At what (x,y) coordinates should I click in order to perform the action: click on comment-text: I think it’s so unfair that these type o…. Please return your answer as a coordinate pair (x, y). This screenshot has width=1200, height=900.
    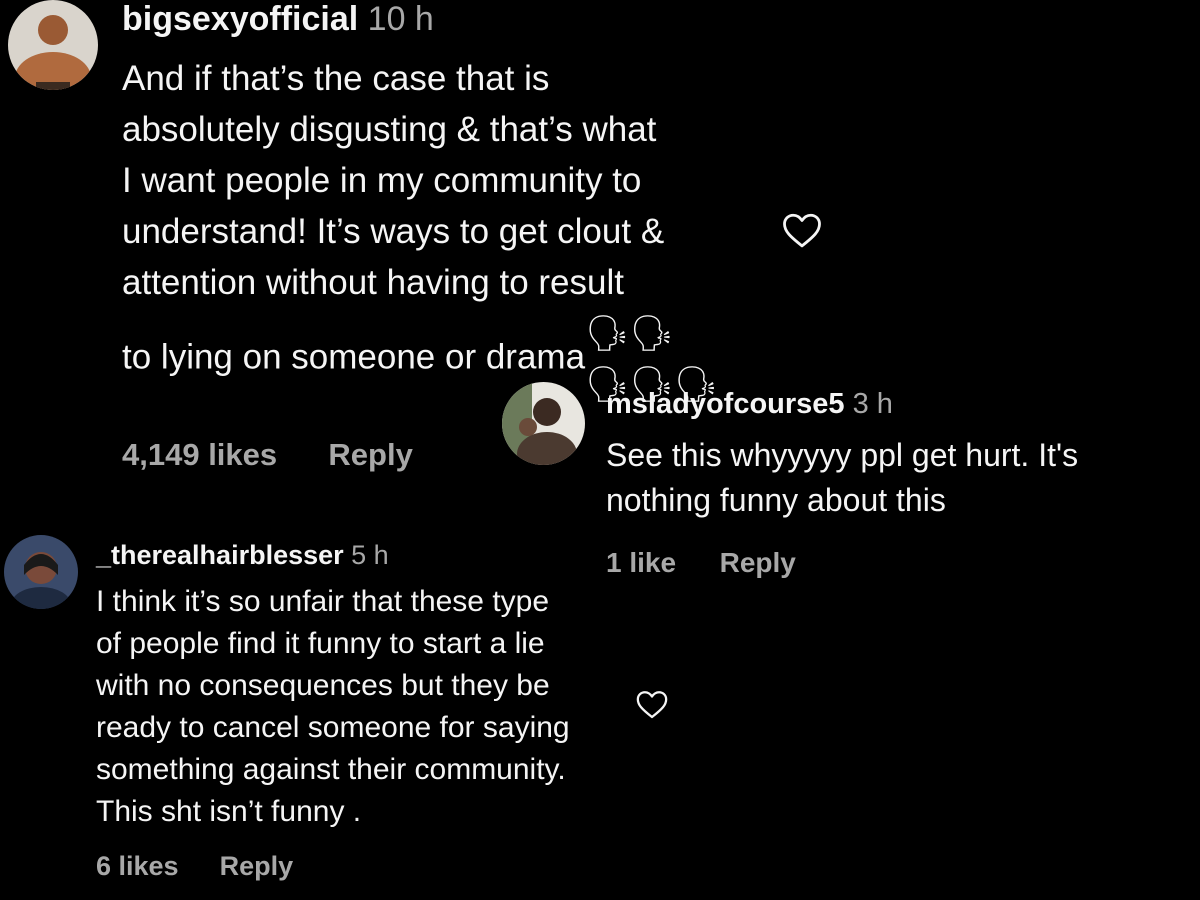
    Looking at the image, I should click on (333, 706).